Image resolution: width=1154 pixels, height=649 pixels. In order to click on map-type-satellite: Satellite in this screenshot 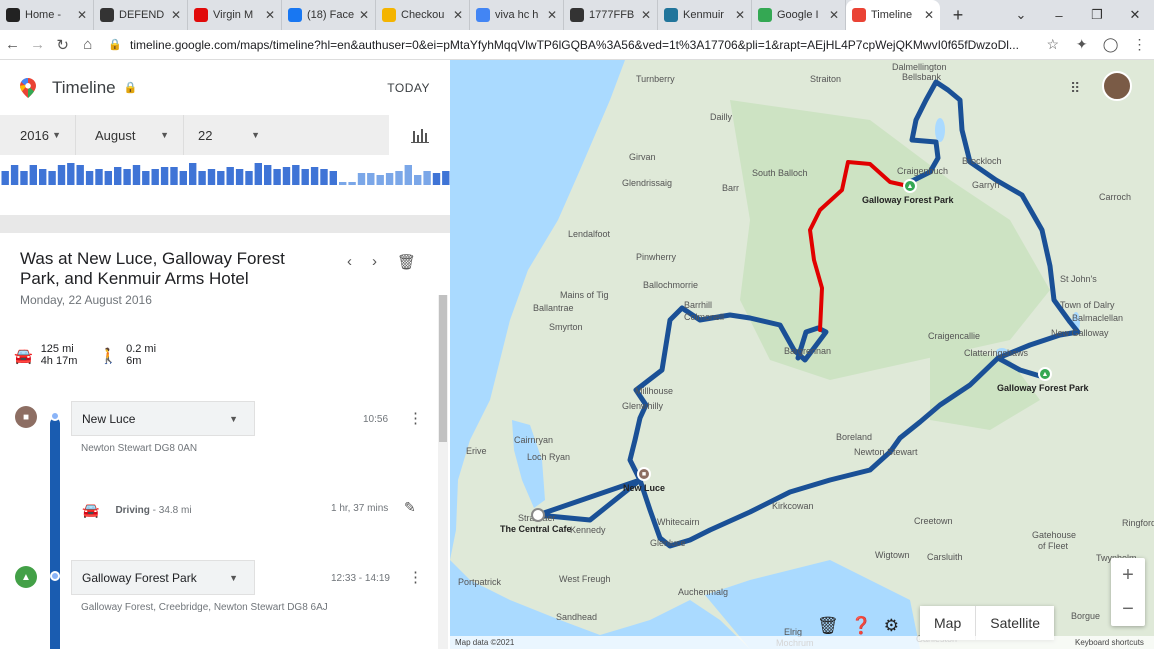, I will do `click(1015, 623)`.